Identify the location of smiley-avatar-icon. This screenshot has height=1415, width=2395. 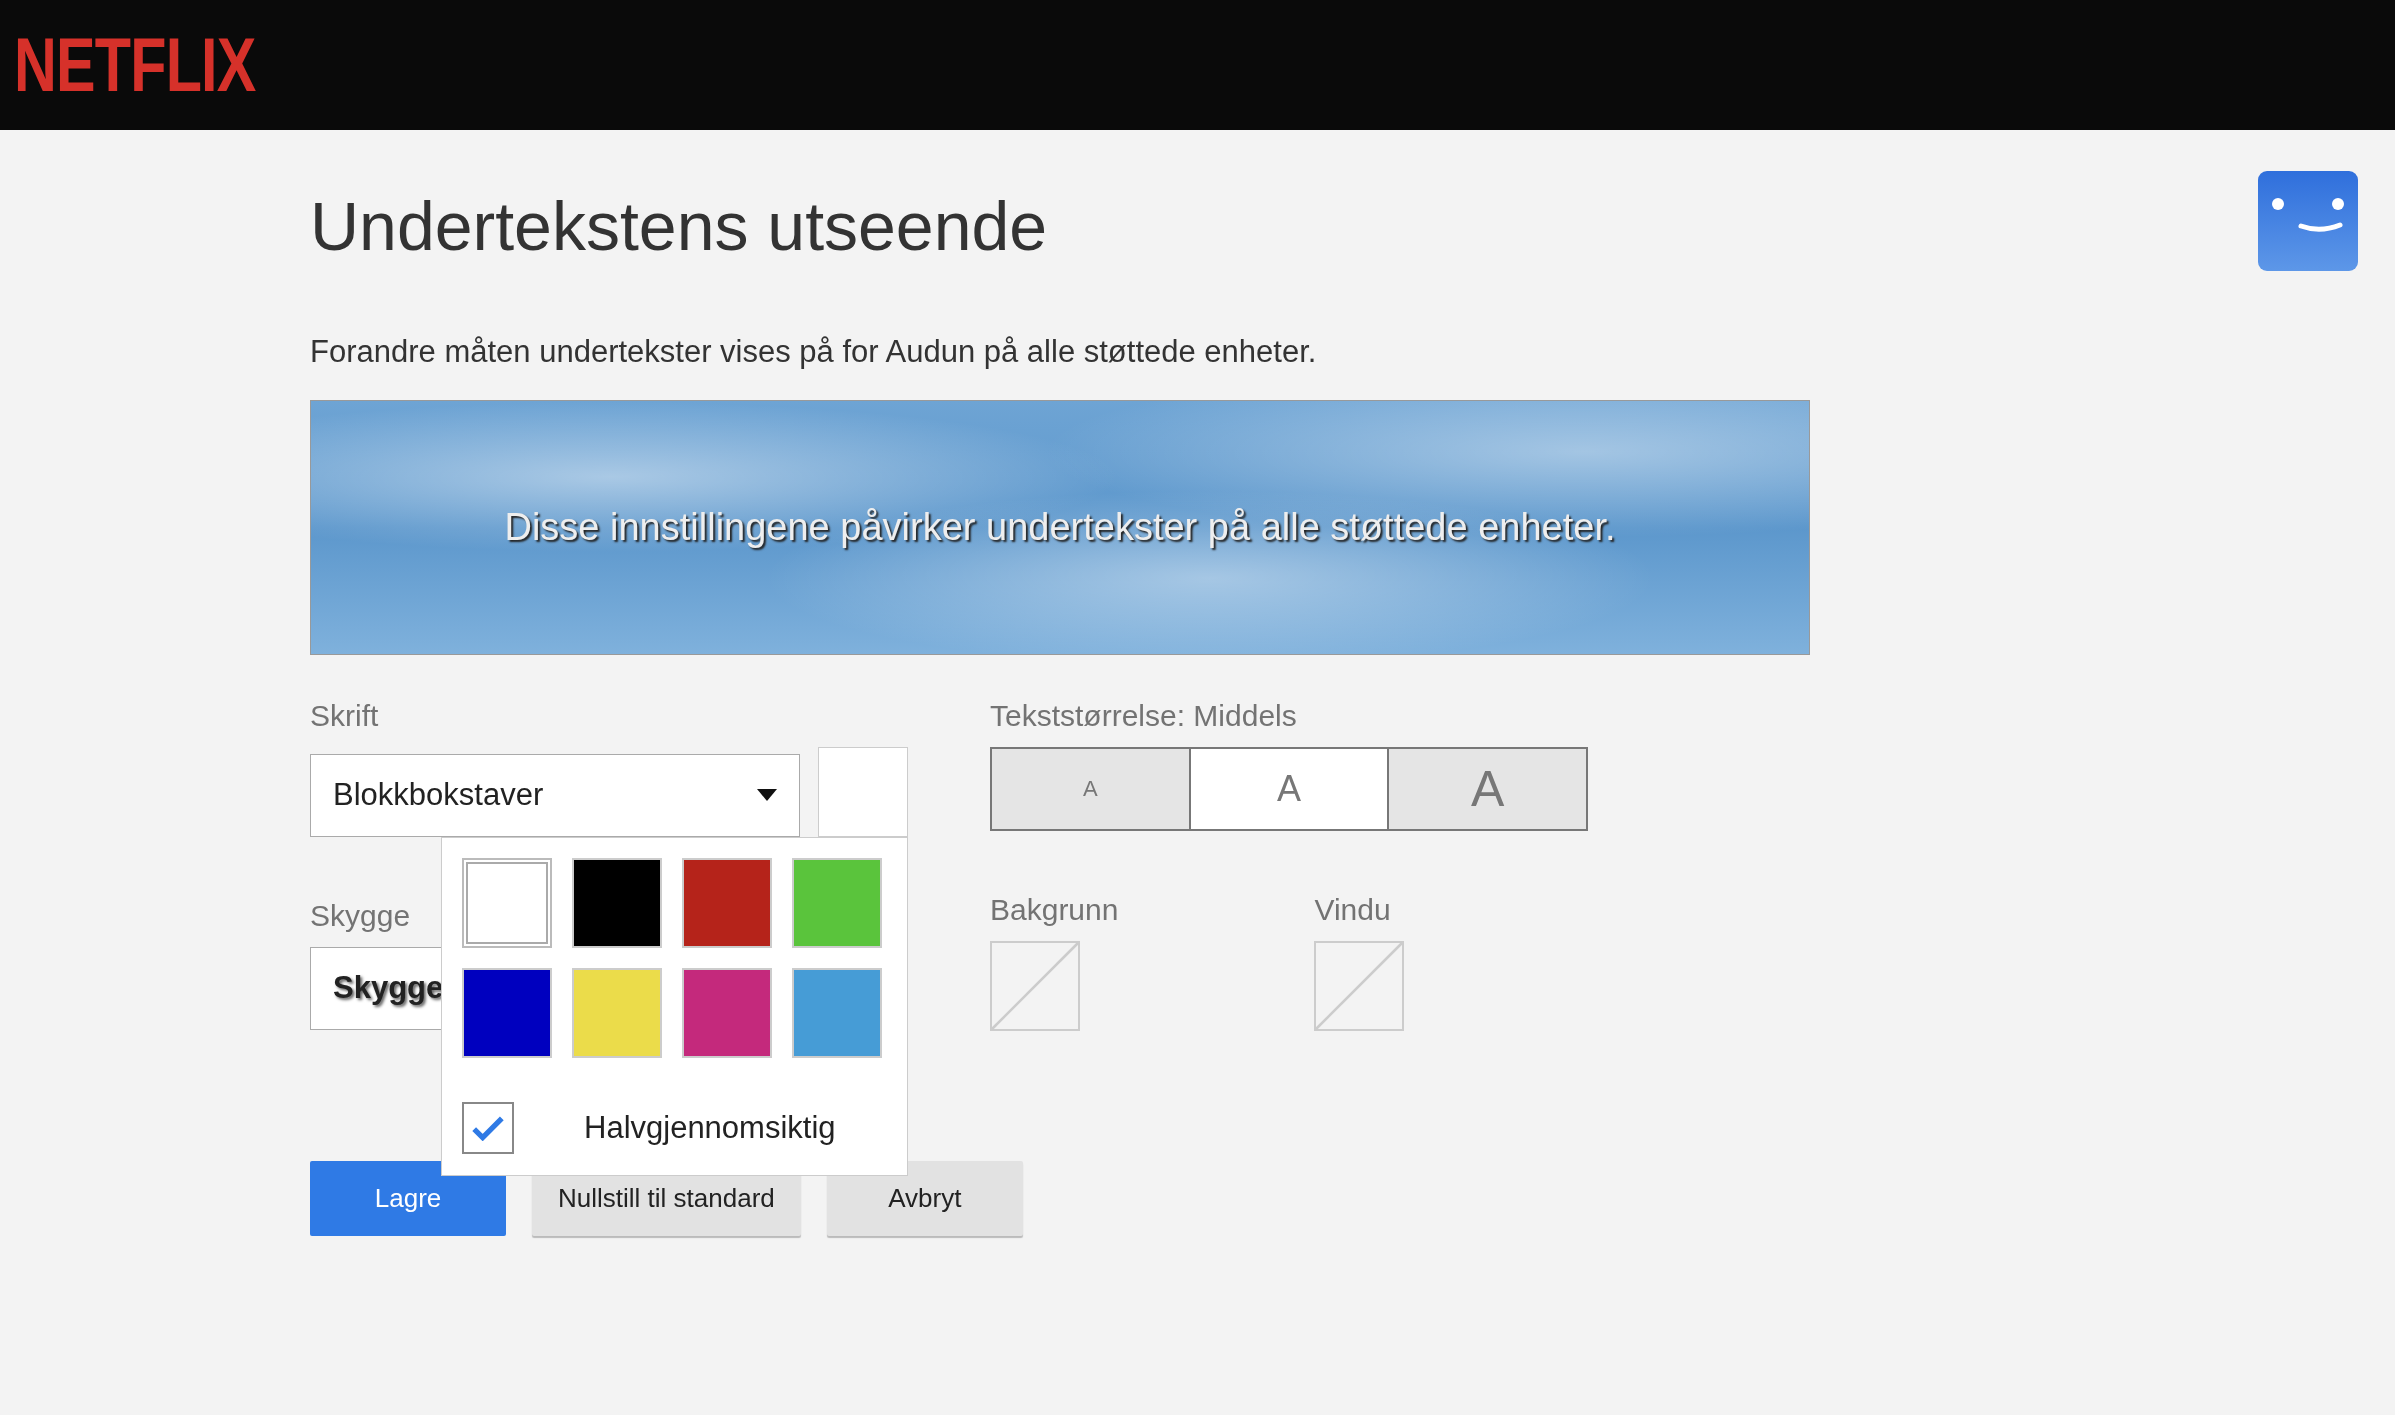
(2308, 221).